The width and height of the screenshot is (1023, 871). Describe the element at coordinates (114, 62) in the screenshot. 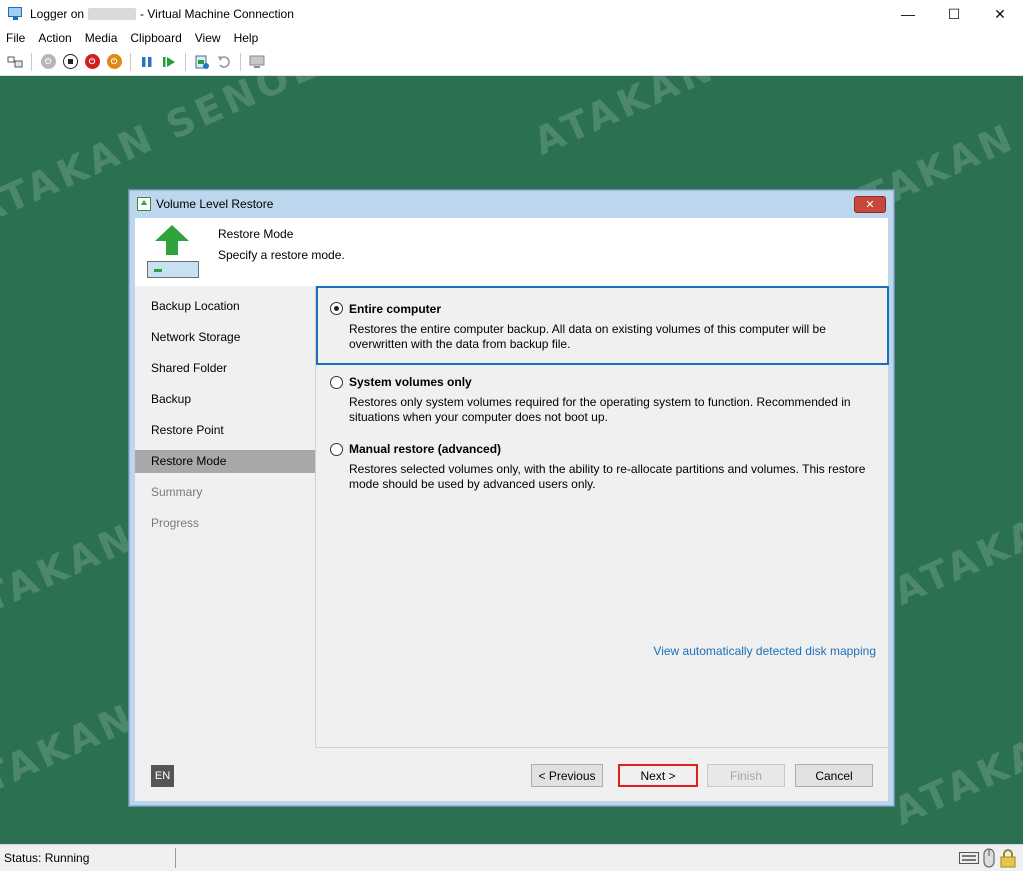

I see `save-icon: ⏻` at that location.